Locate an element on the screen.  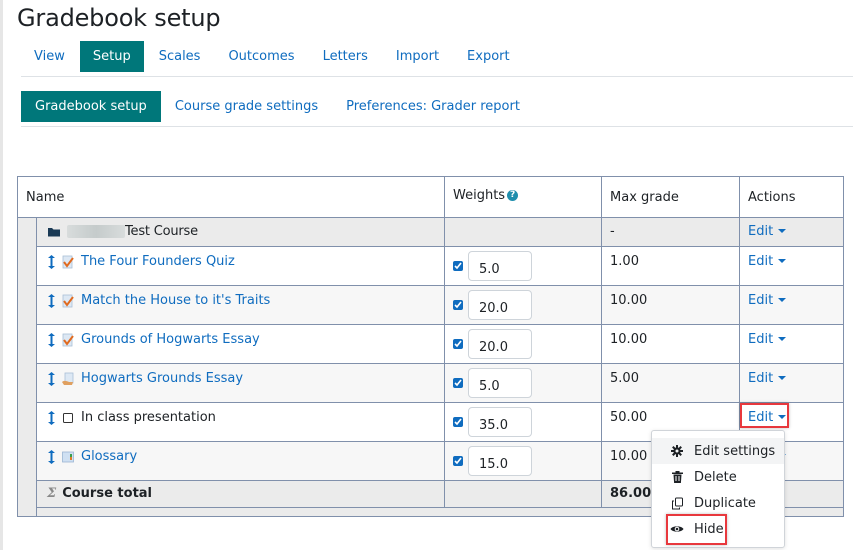
menu-item-delete: Delete is located at coordinates (718, 477).